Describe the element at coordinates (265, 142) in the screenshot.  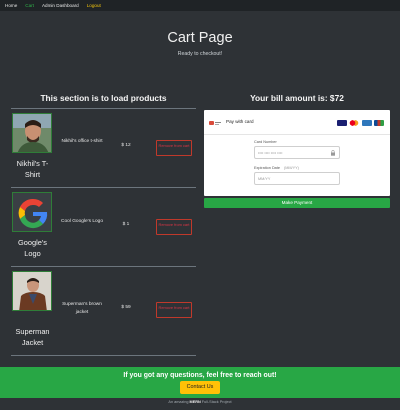
I see `card-number-label: Card Number` at that location.